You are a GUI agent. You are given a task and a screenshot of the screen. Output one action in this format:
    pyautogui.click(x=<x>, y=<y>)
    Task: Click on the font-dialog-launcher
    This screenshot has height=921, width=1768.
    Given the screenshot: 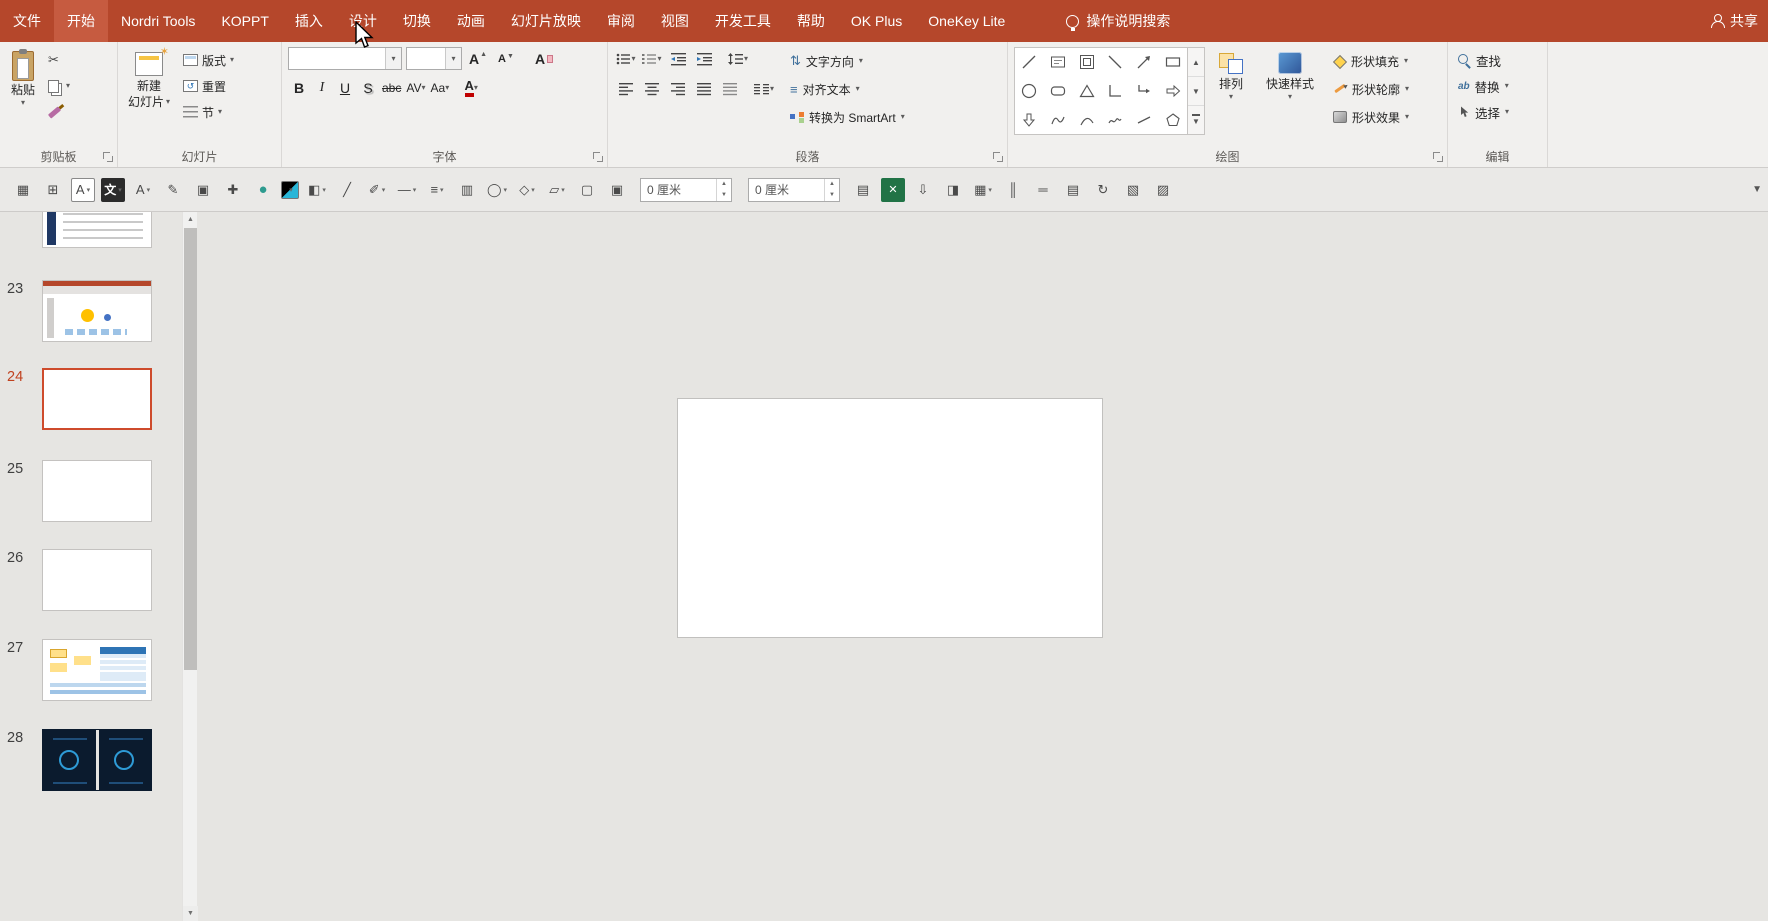 What is the action you would take?
    pyautogui.click(x=598, y=157)
    